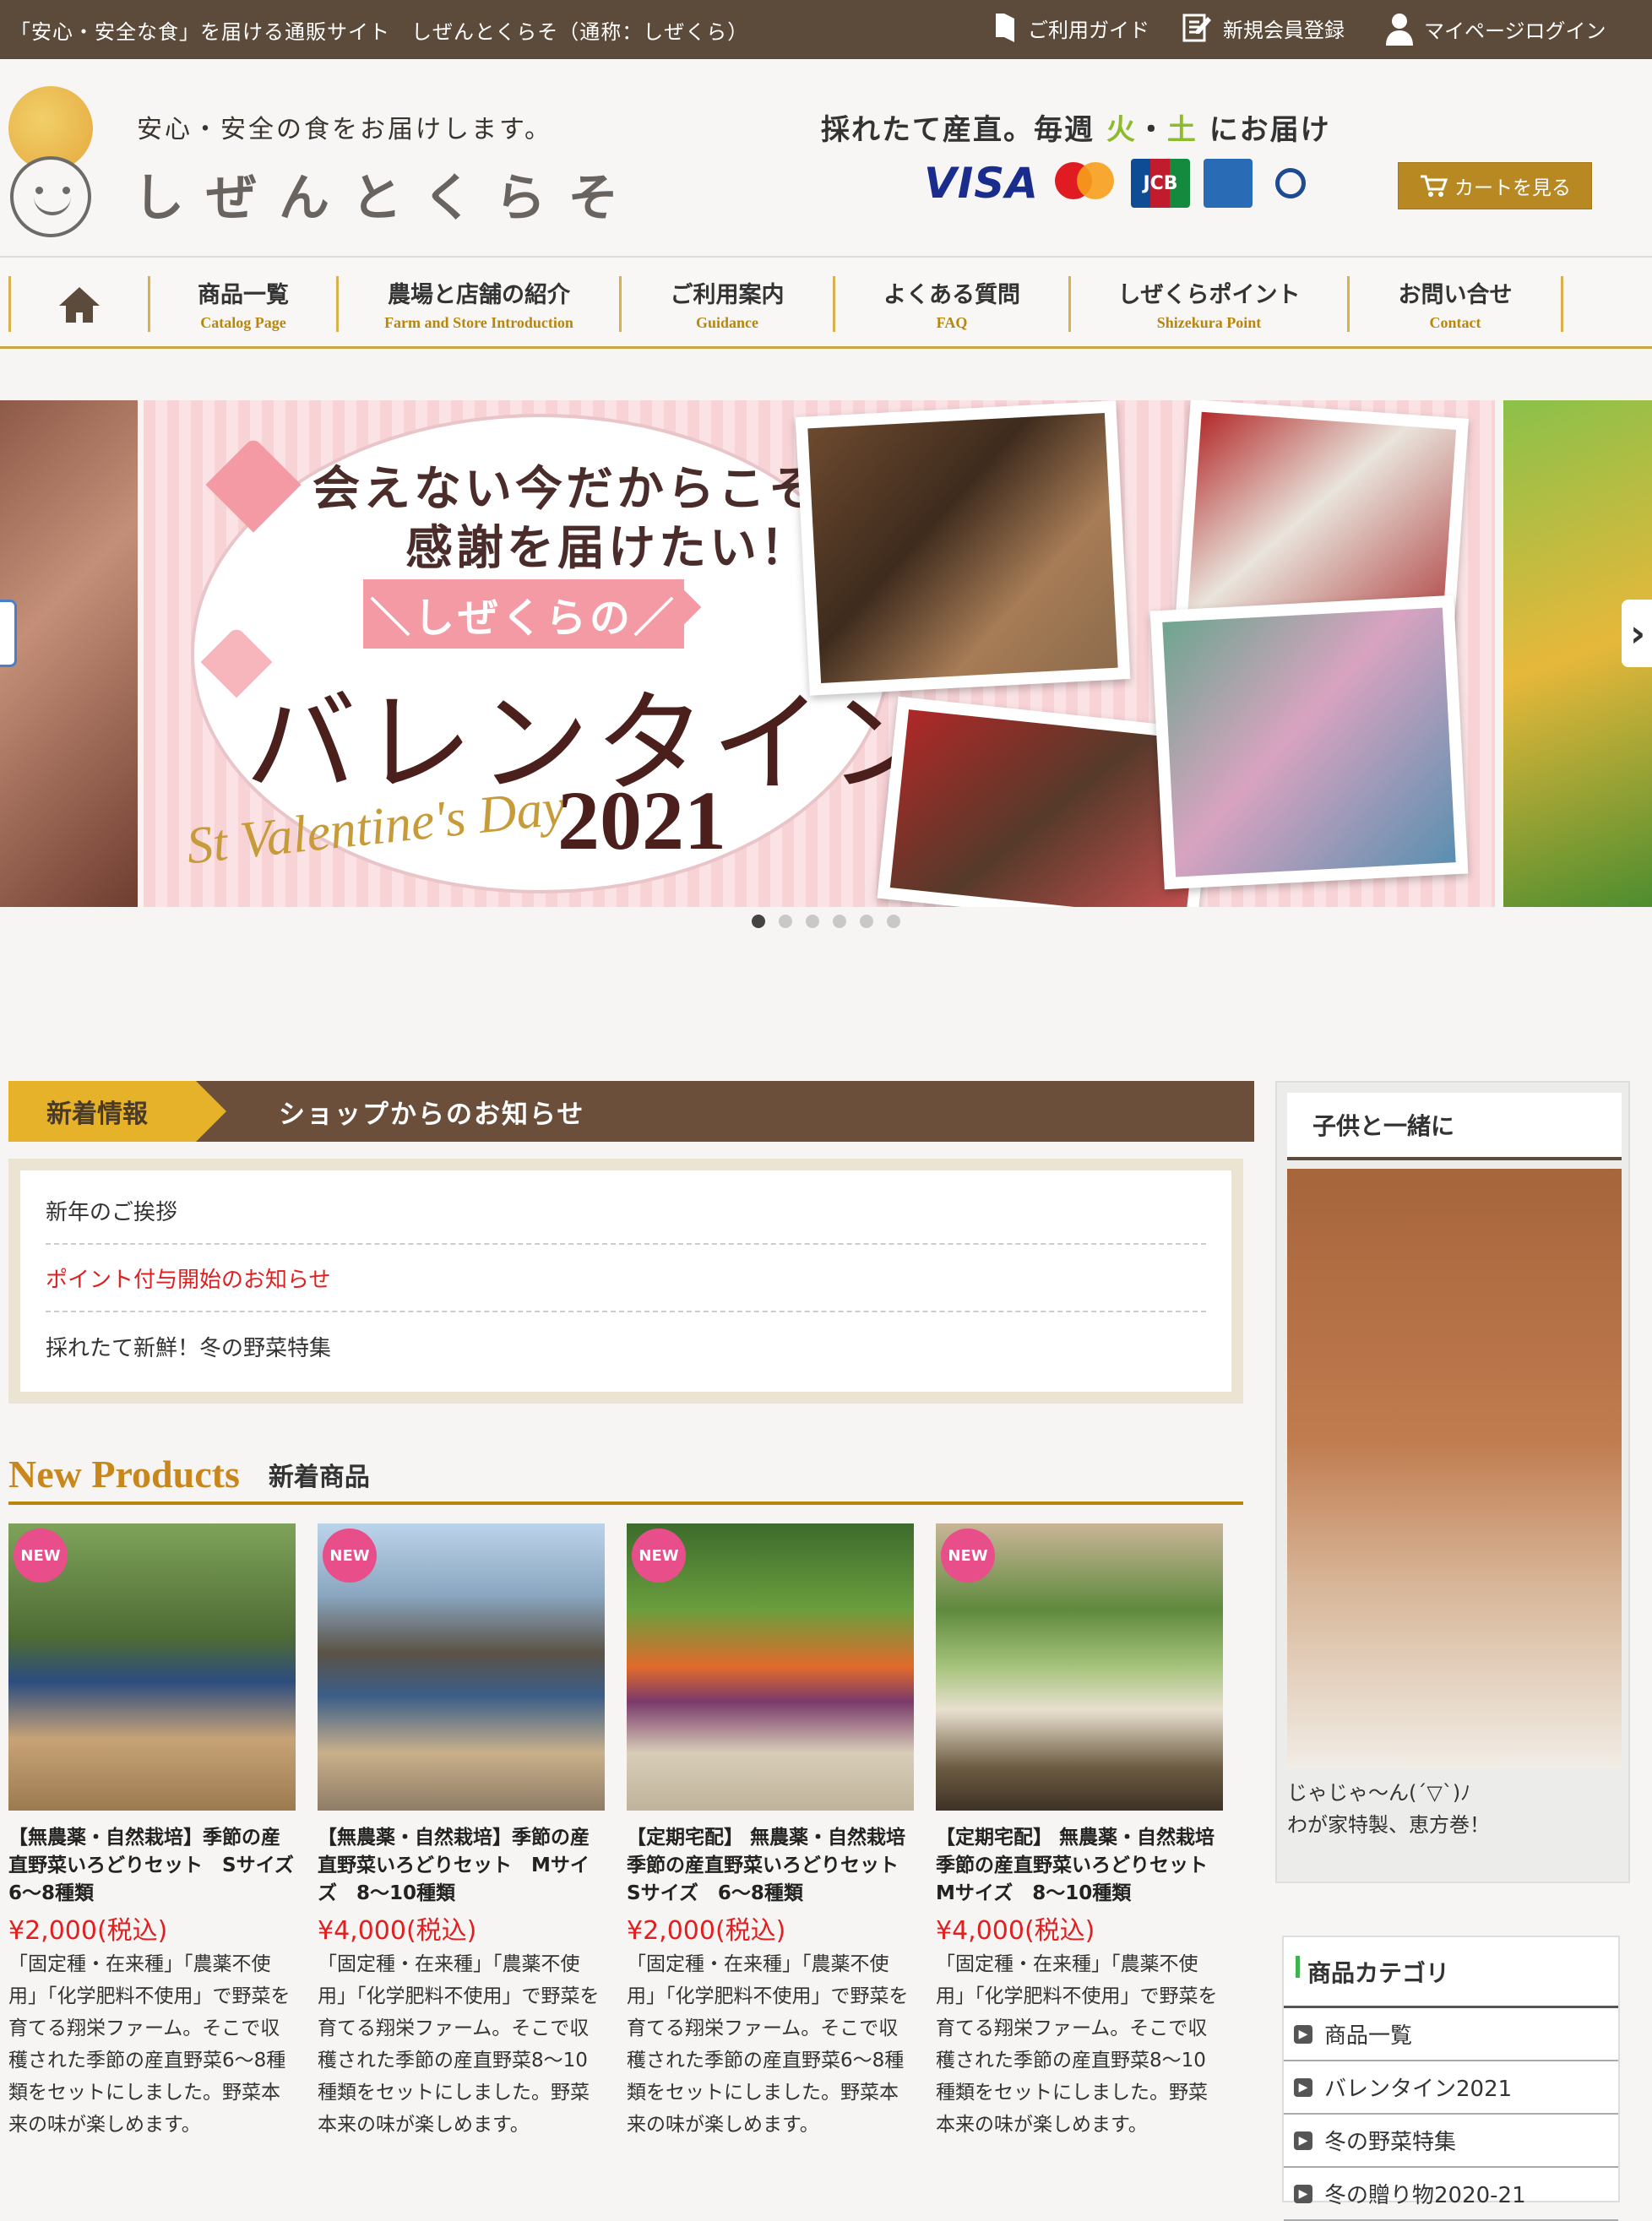 The image size is (1652, 2221). What do you see at coordinates (386, 194) in the screenshot?
I see `brand-name: しぜんとくらそ` at bounding box center [386, 194].